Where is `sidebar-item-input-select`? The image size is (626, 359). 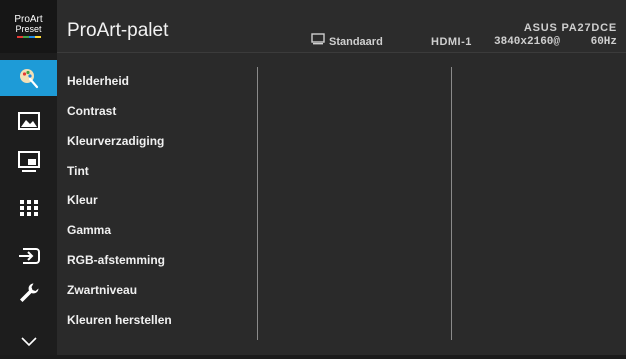 sidebar-item-input-select is located at coordinates (28, 256).